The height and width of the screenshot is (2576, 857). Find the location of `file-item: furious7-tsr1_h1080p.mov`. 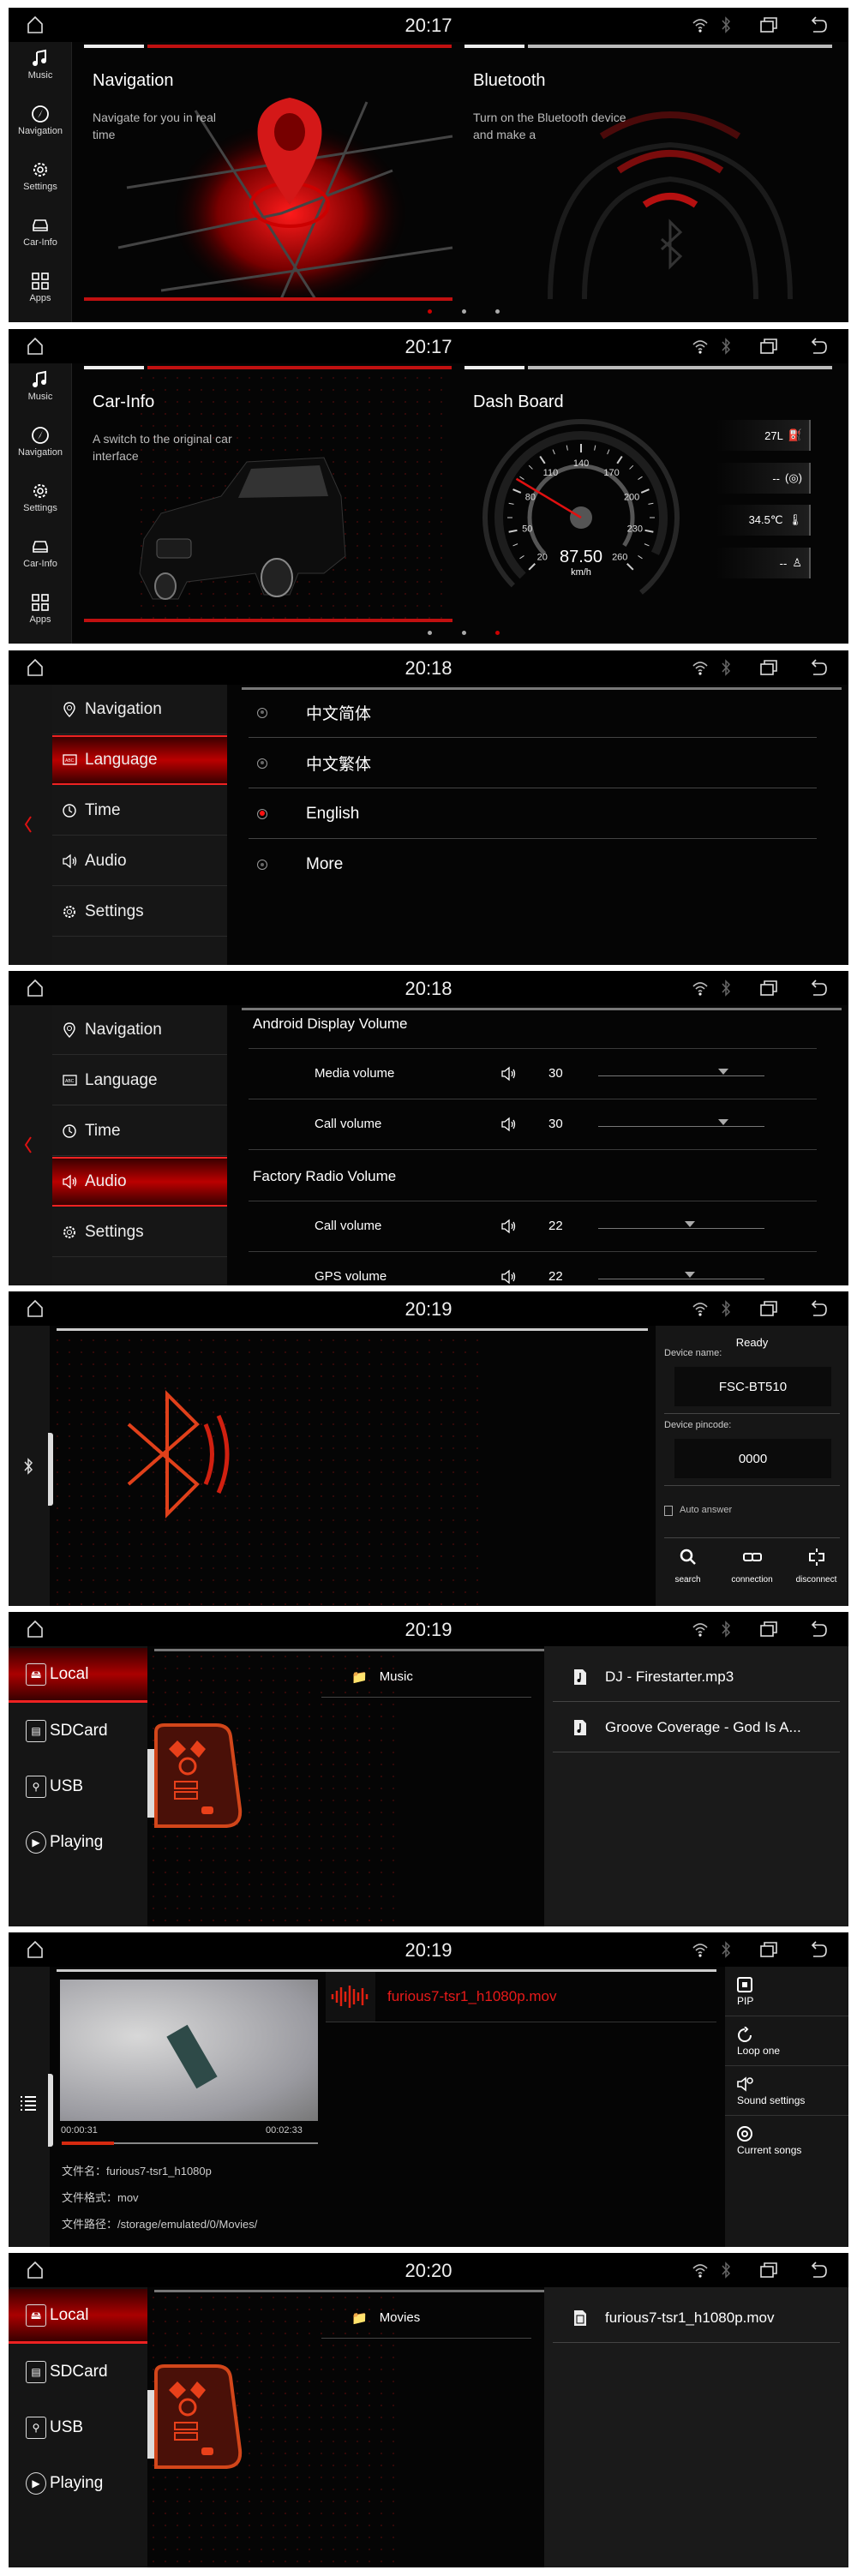

file-item: furious7-tsr1_h1080p.mov is located at coordinates (696, 2318).